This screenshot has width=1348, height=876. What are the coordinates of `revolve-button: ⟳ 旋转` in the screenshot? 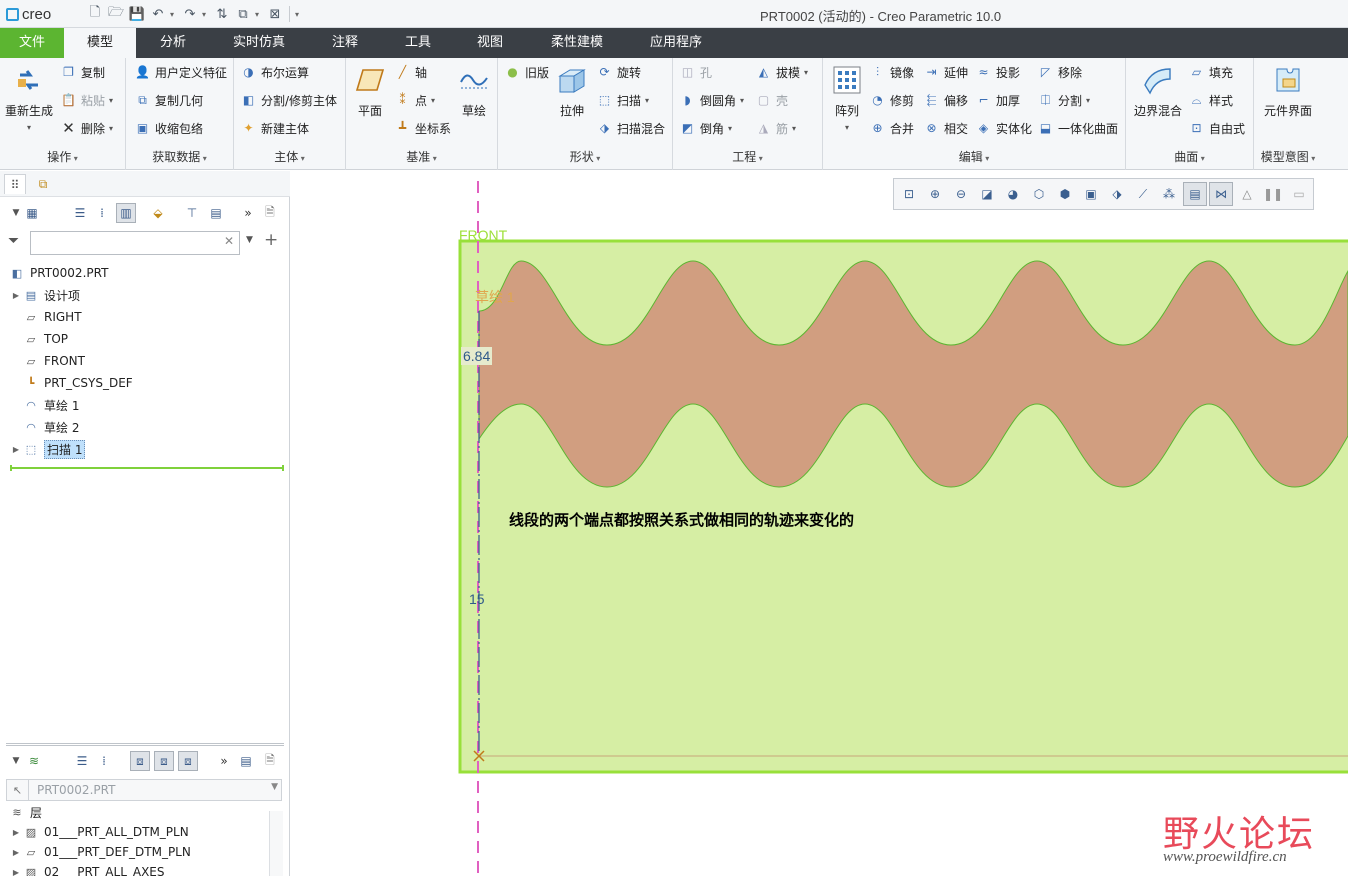 It's located at (618, 72).